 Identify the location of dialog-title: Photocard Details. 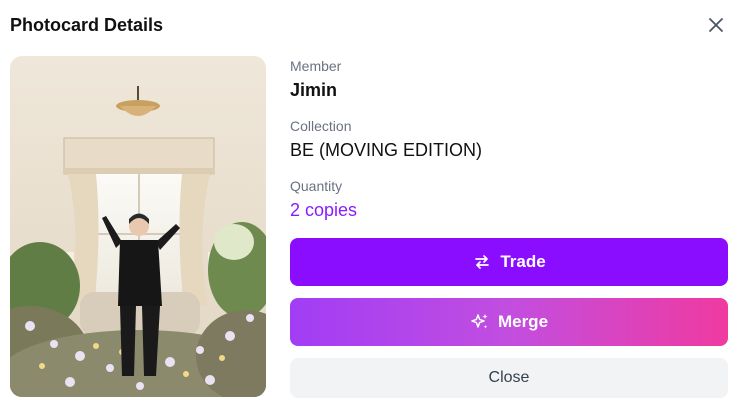
(87, 25).